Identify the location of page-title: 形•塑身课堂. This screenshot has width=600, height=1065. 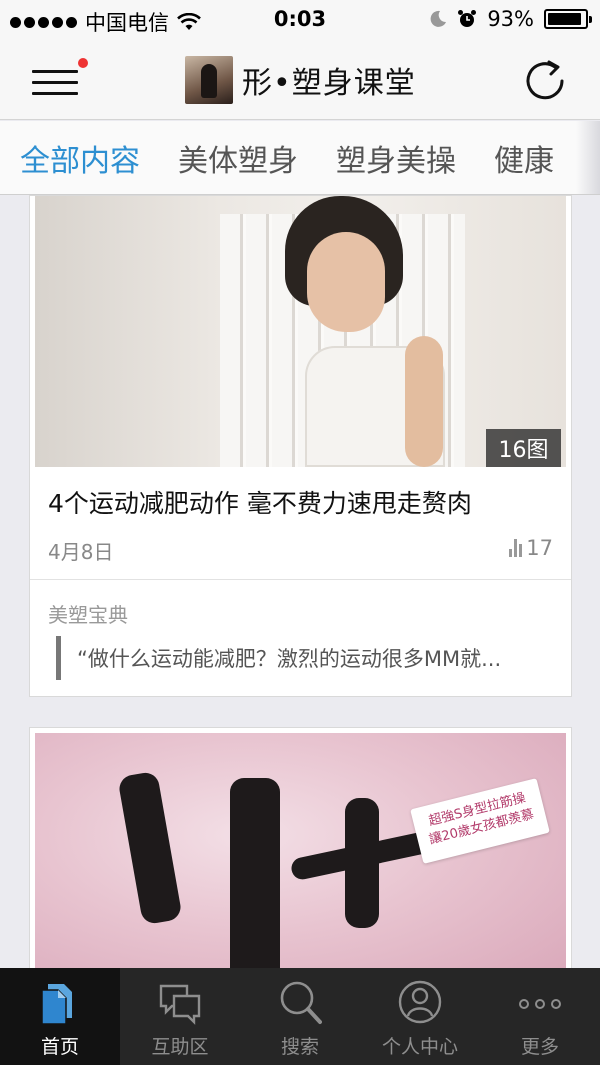
(329, 83).